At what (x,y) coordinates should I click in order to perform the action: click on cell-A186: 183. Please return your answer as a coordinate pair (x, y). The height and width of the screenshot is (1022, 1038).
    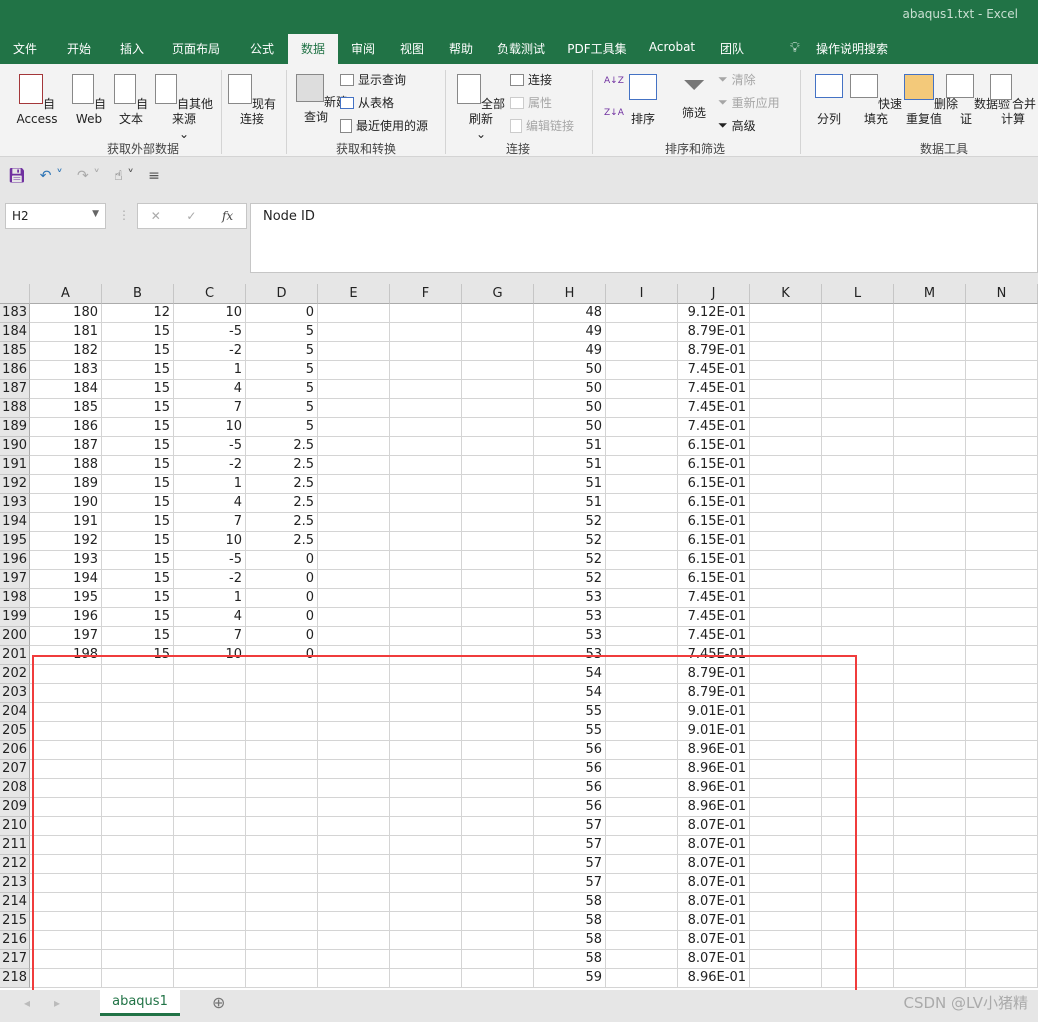
    Looking at the image, I should click on (66, 370).